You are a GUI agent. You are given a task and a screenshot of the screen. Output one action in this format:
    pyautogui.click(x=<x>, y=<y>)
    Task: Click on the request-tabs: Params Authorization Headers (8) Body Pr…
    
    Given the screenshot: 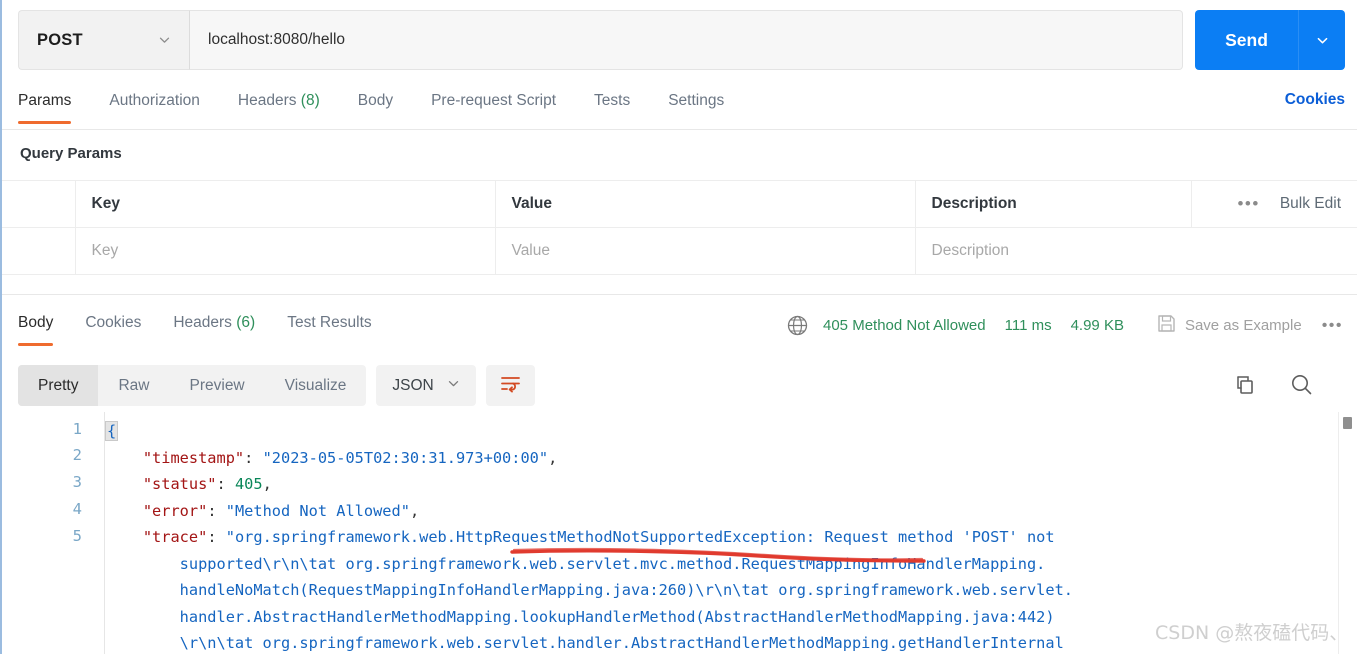 What is the action you would take?
    pyautogui.click(x=681, y=108)
    